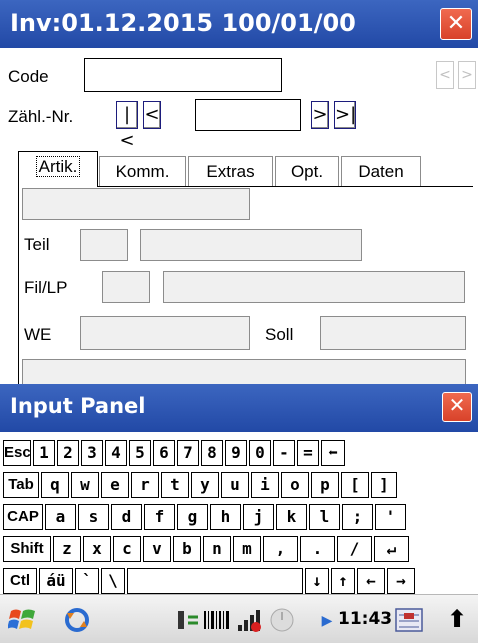 The image size is (478, 643). I want to click on key-g: g, so click(192, 517).